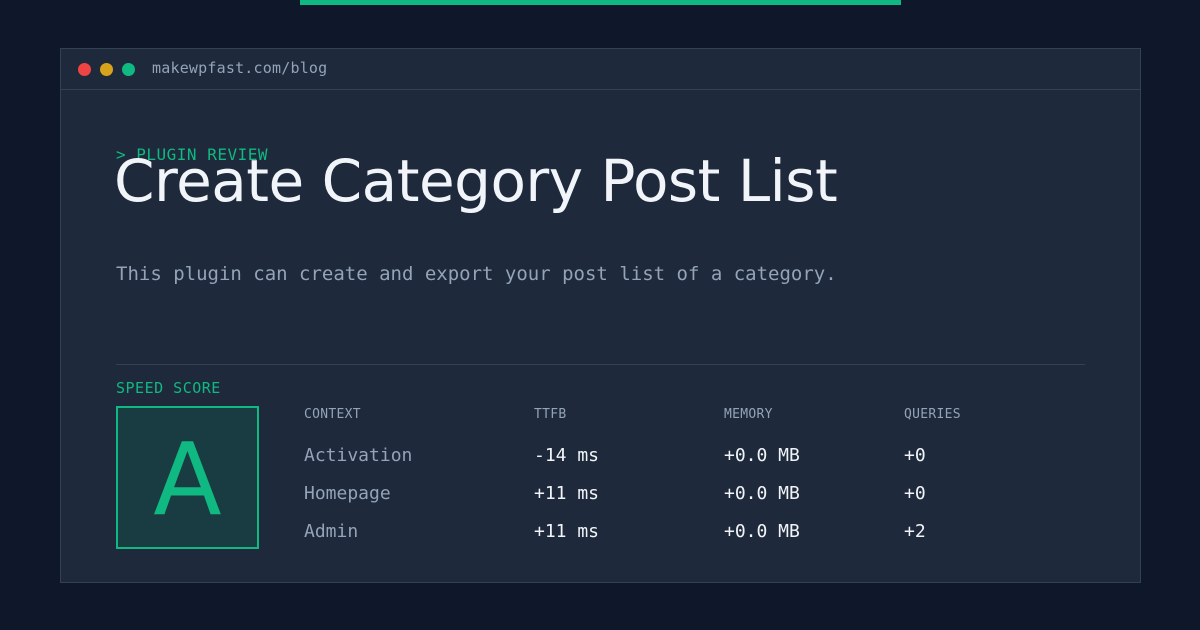 The height and width of the screenshot is (630, 1200). I want to click on row-context: Activation, so click(358, 455).